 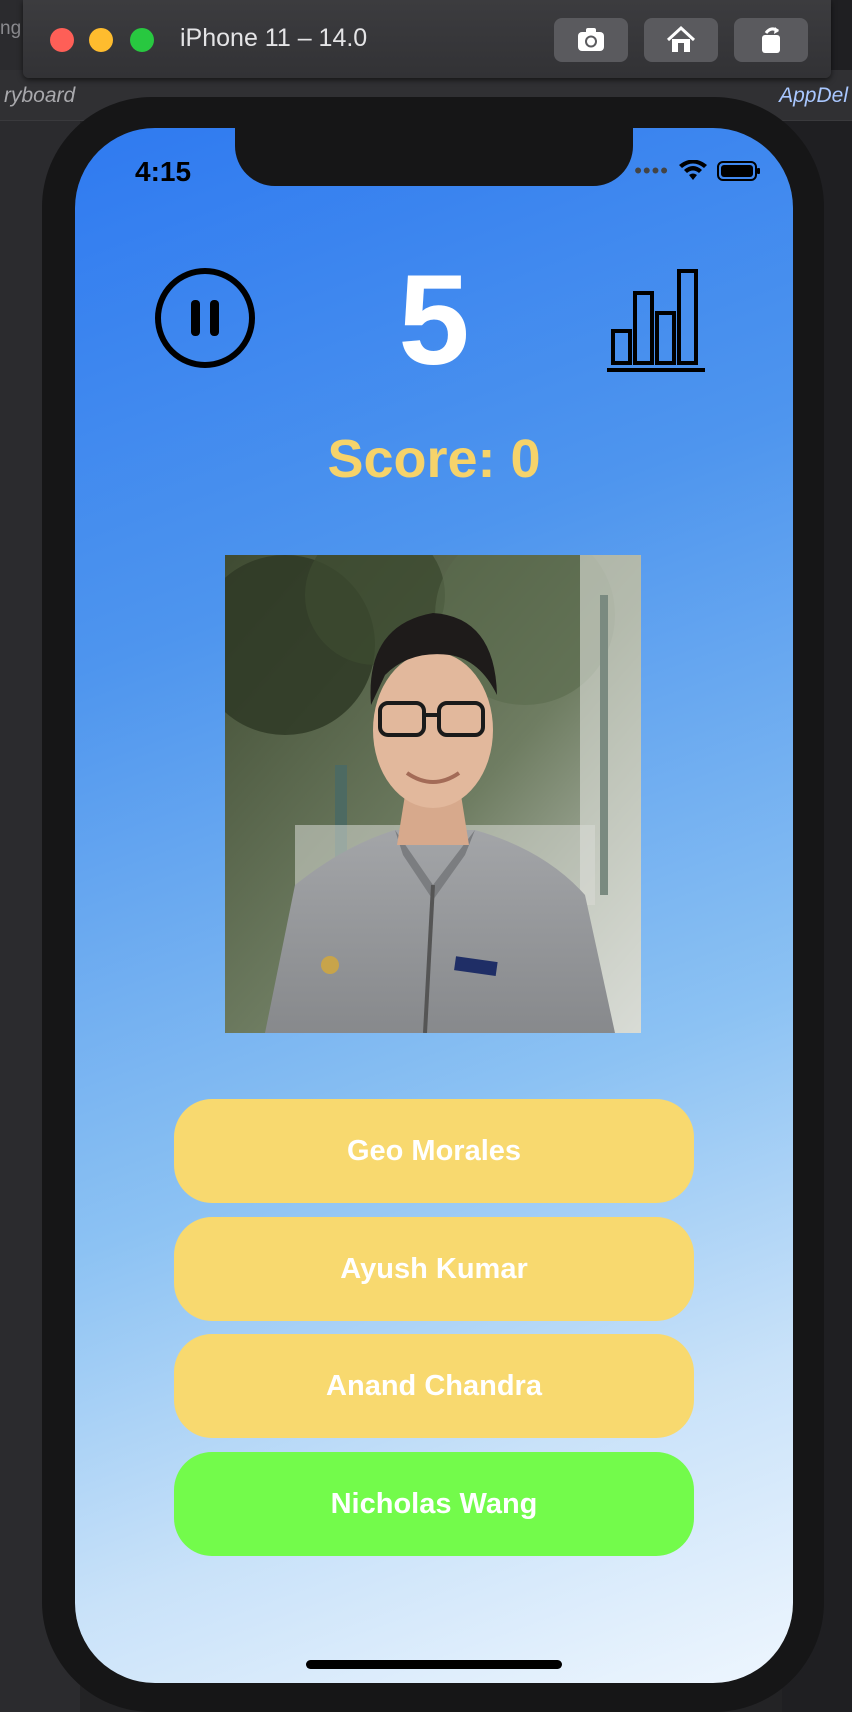 I want to click on xcode-storyboard-tab: ryboard, so click(x=39, y=96).